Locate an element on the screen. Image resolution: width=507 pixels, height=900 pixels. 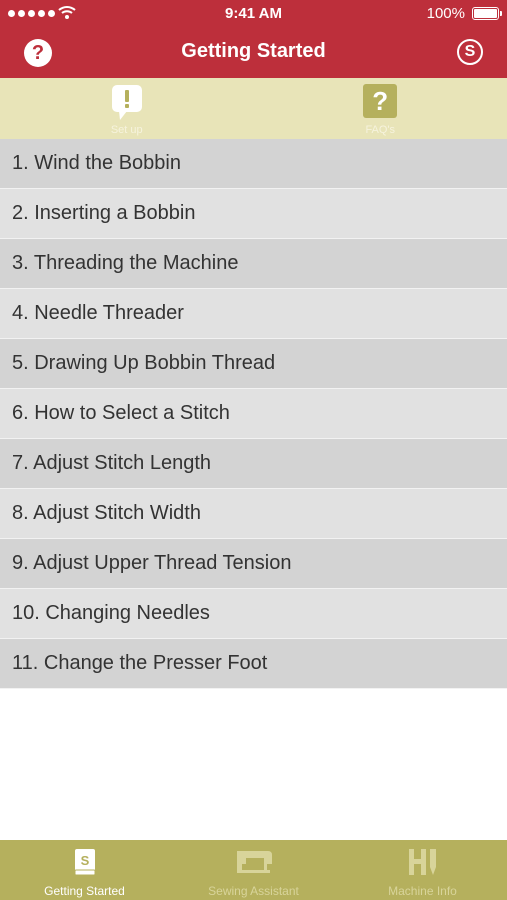
battery-percentage: 100% is located at coordinates (445, 13).